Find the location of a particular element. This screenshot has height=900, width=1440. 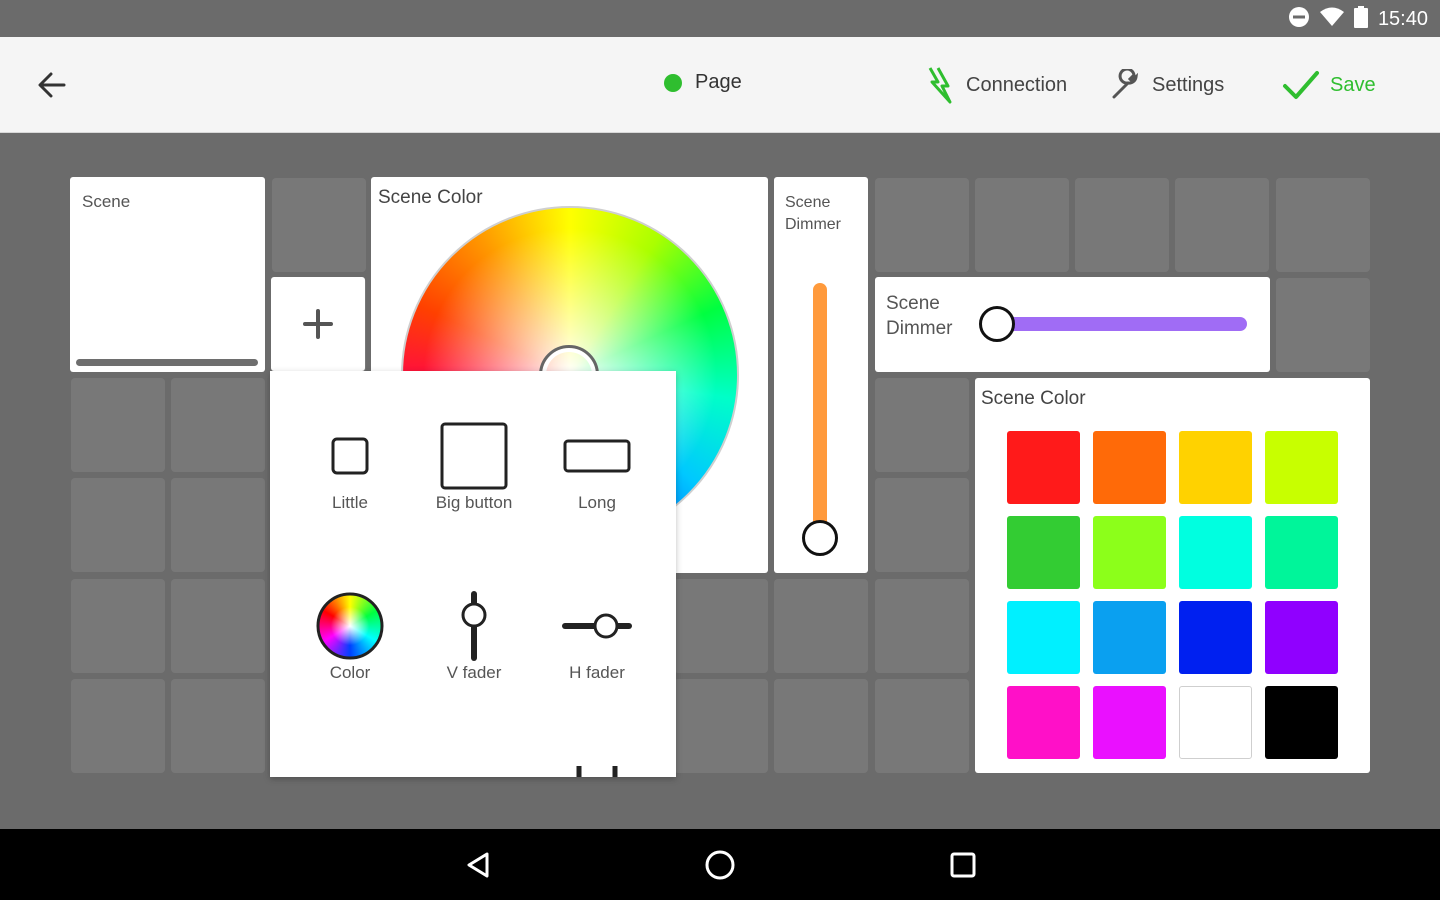

page-status-dot is located at coordinates (673, 82).